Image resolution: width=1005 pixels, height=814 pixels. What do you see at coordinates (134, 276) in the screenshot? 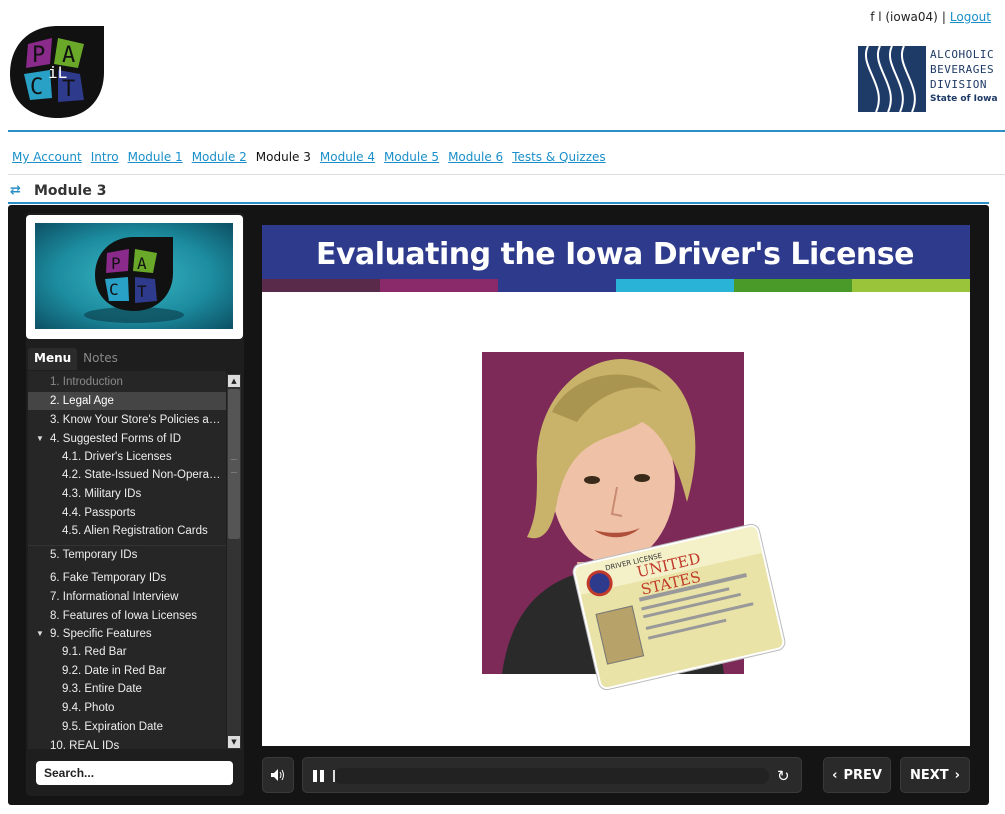
I see `course-thumbnail: P A C T` at bounding box center [134, 276].